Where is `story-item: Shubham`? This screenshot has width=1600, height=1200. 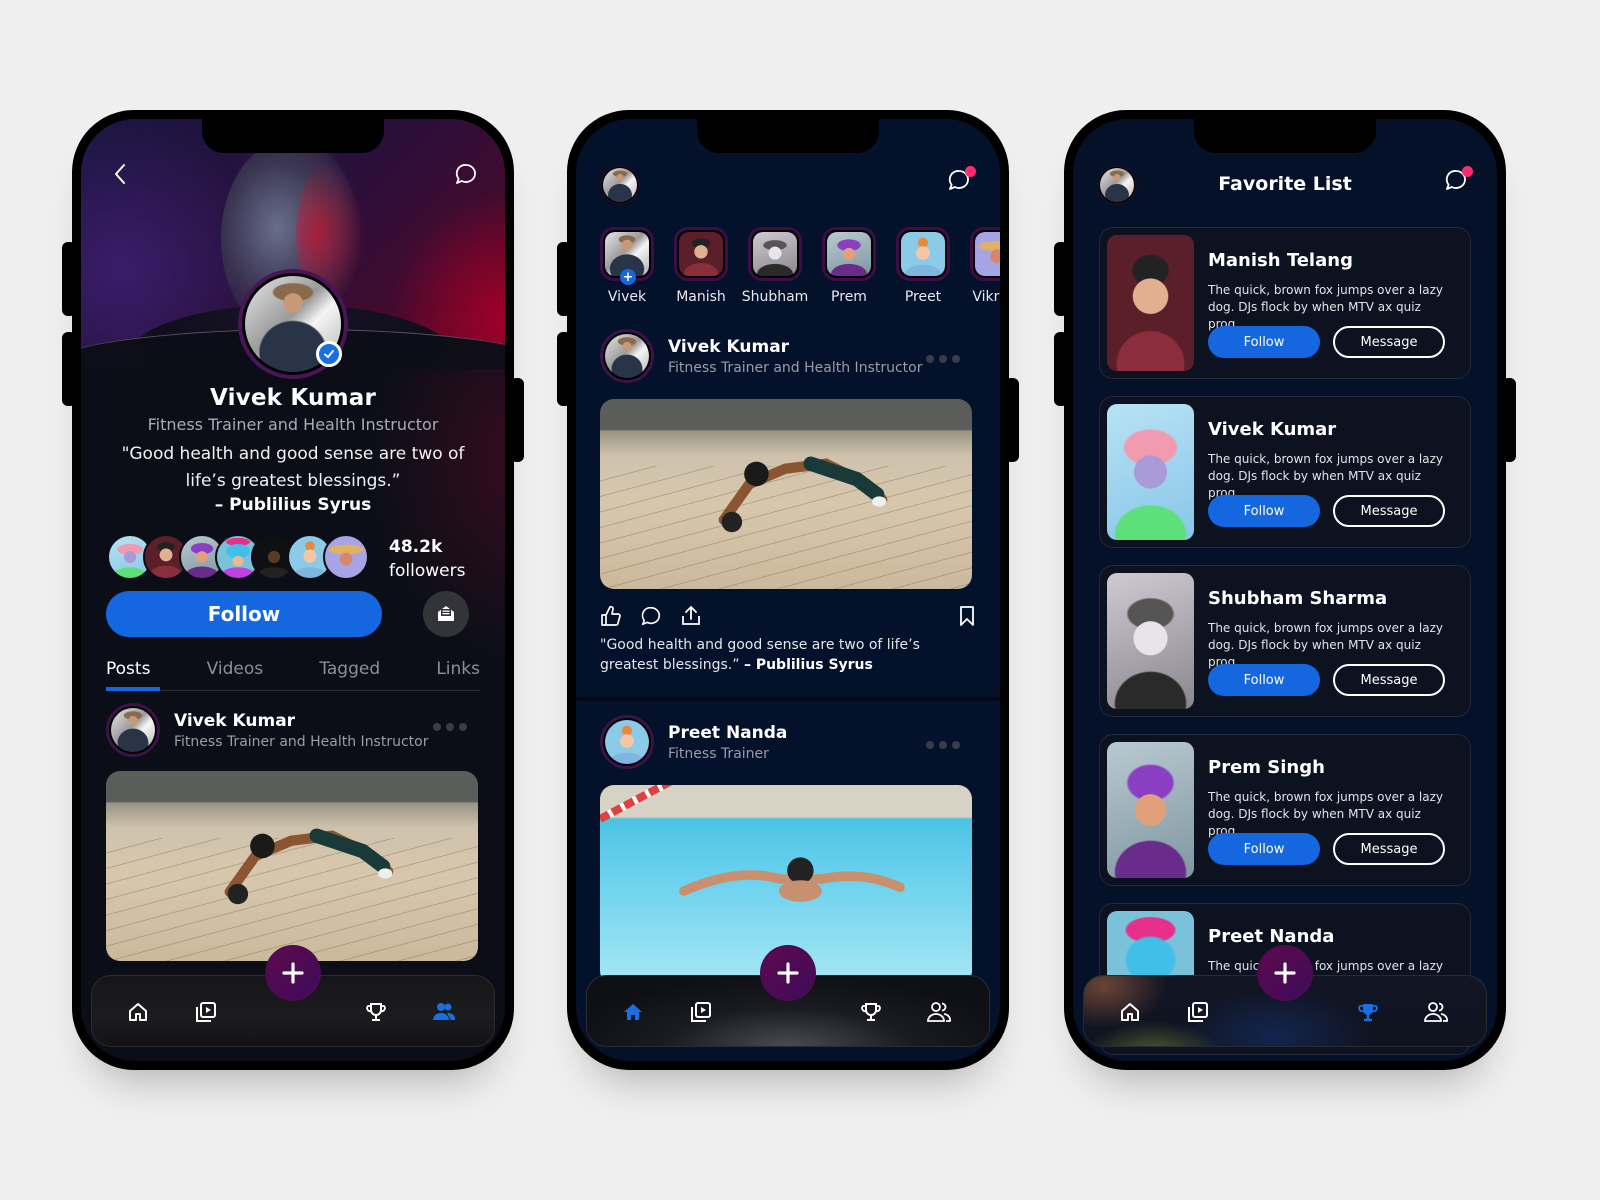
story-item: Shubham is located at coordinates (775, 266).